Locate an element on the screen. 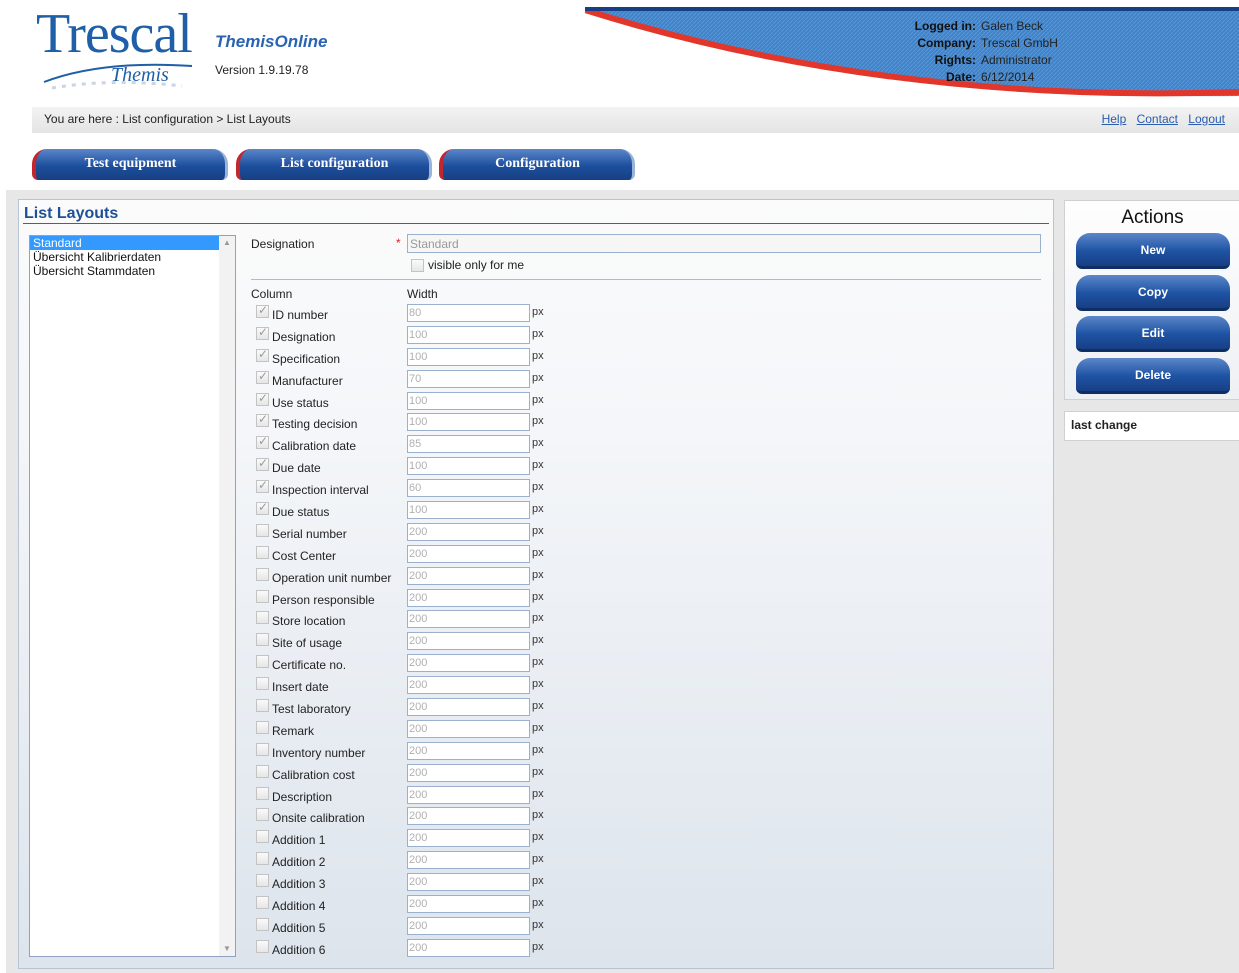 Image resolution: width=1239 pixels, height=973 pixels. table-row: Manufacturer 70px is located at coordinates (451, 380).